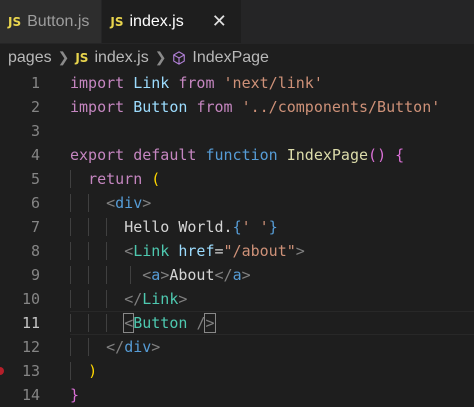 The height and width of the screenshot is (407, 474). I want to click on line-number: 4, so click(35, 155).